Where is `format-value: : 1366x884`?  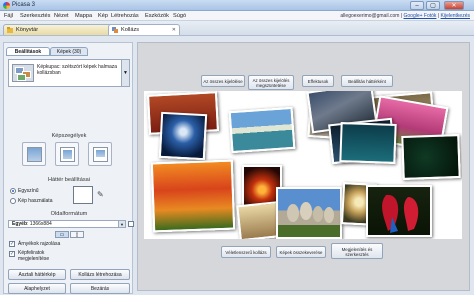 format-value: : 1366x884 is located at coordinates (39, 224).